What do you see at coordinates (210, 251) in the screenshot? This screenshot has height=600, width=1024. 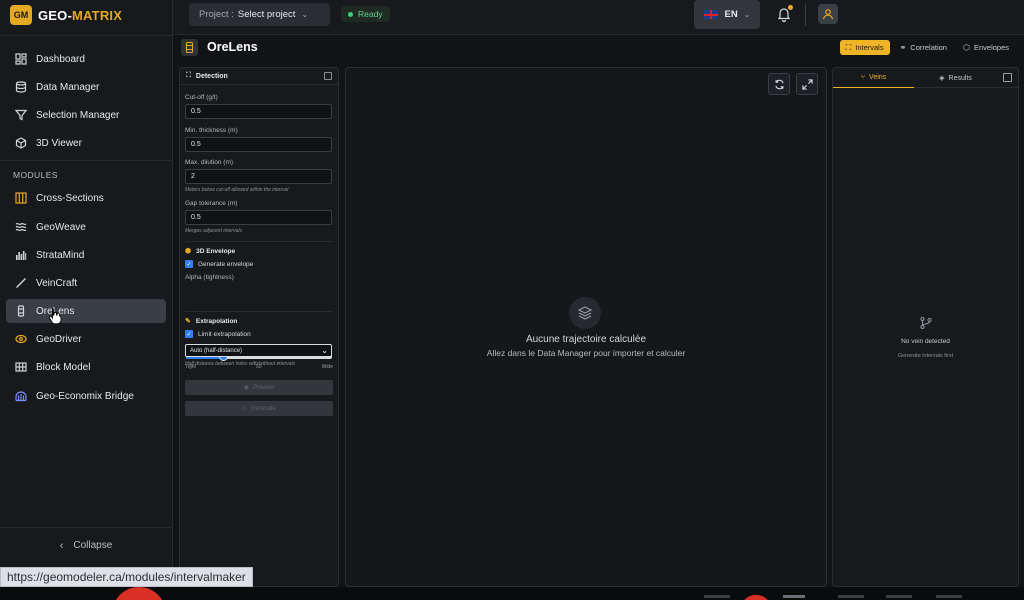 I see `envelope-section-title: ⬢ 3D Envelope` at bounding box center [210, 251].